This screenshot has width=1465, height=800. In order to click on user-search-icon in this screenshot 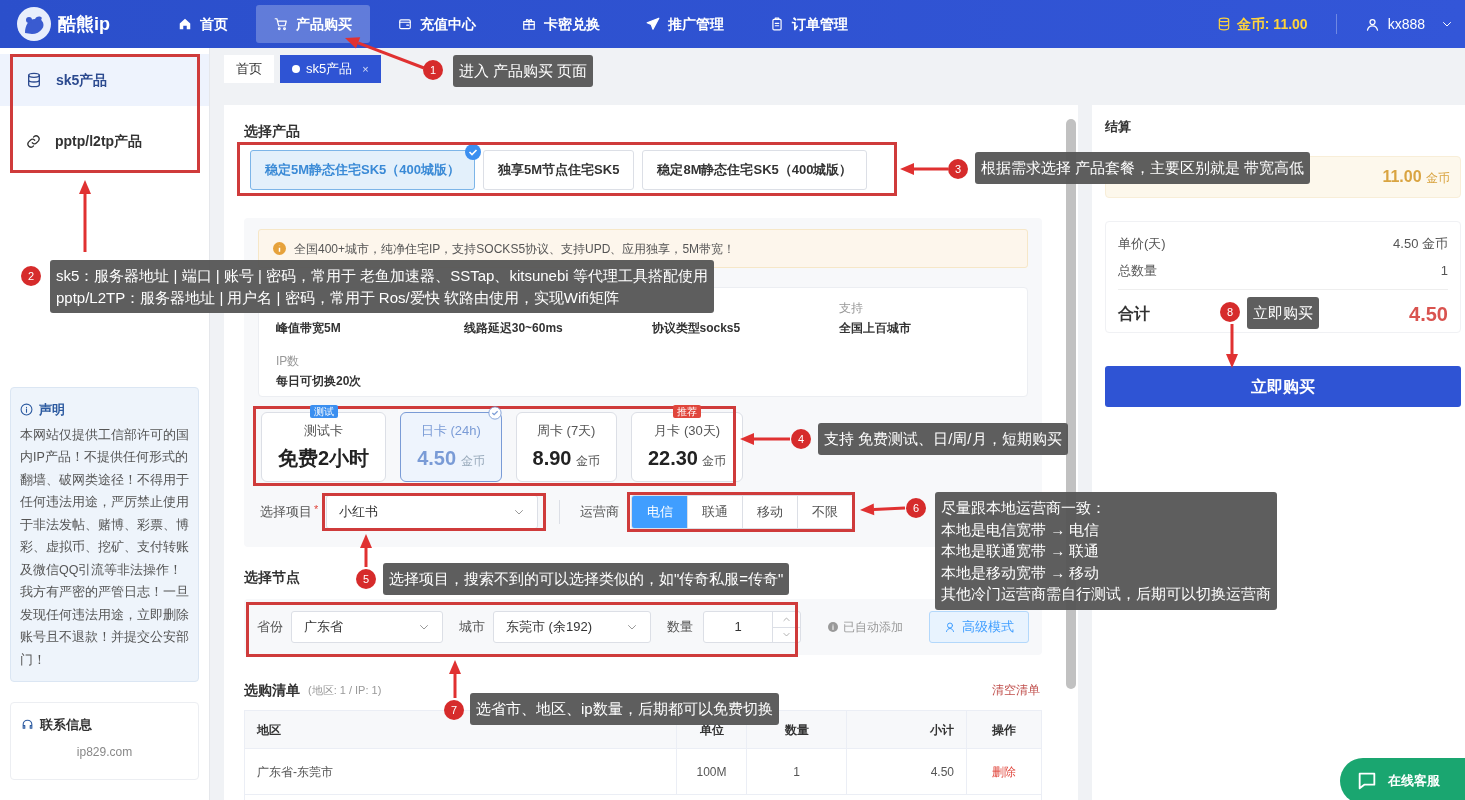, I will do `click(950, 627)`.